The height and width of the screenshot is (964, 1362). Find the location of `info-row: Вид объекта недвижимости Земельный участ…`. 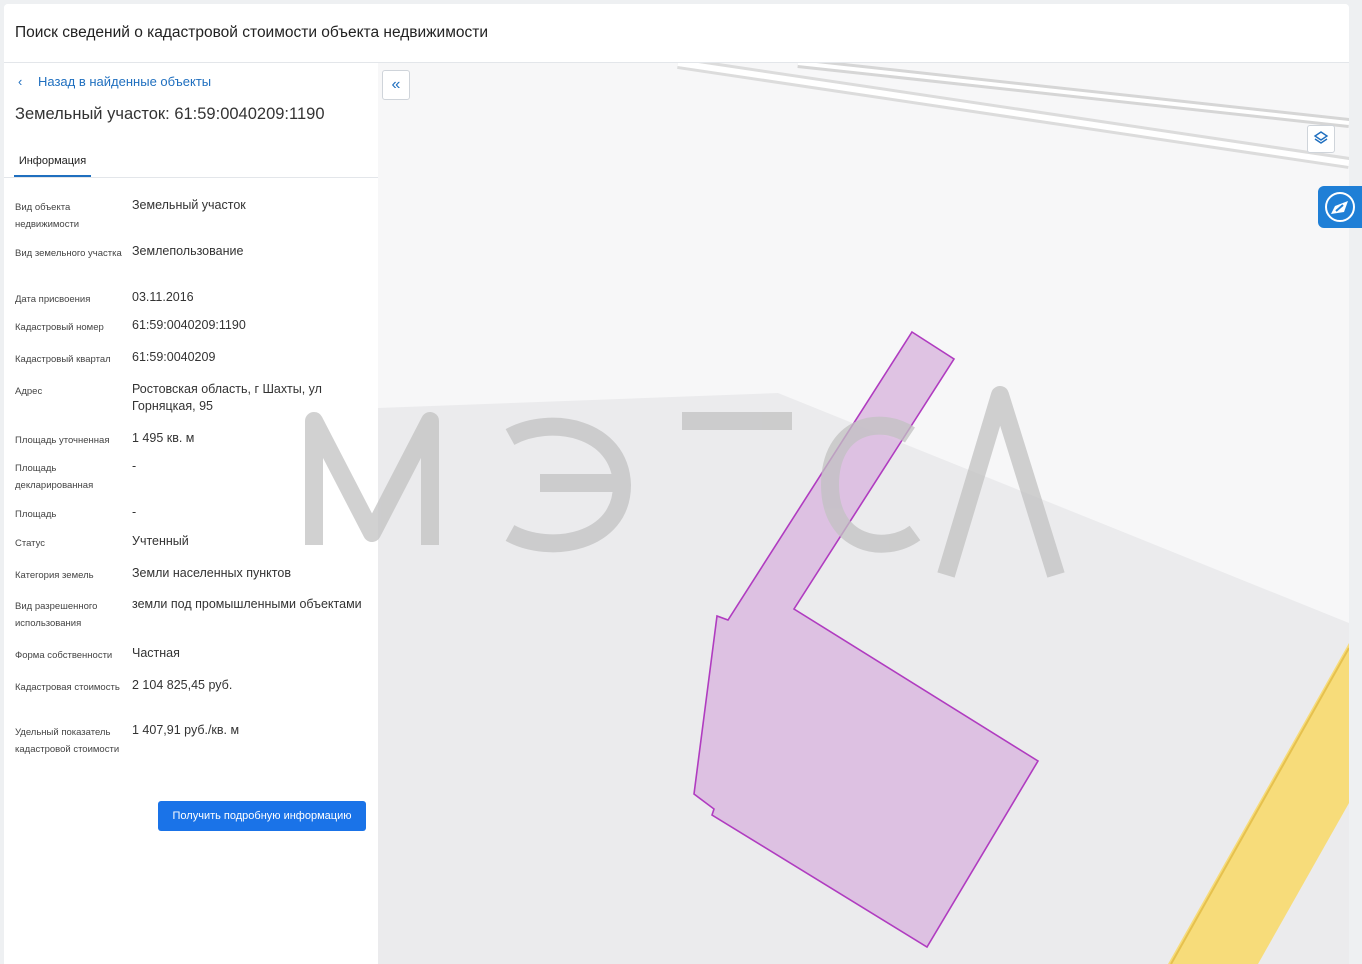

info-row: Вид объекта недвижимости Земельный участ… is located at coordinates (192, 215).